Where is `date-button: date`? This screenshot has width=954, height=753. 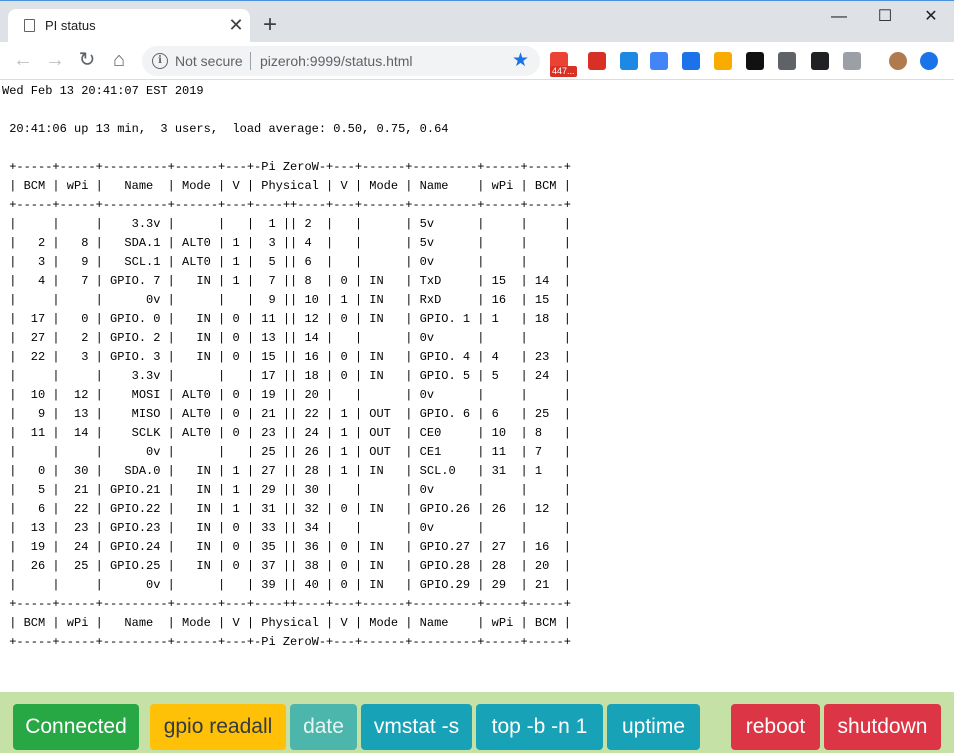 date-button: date is located at coordinates (323, 727).